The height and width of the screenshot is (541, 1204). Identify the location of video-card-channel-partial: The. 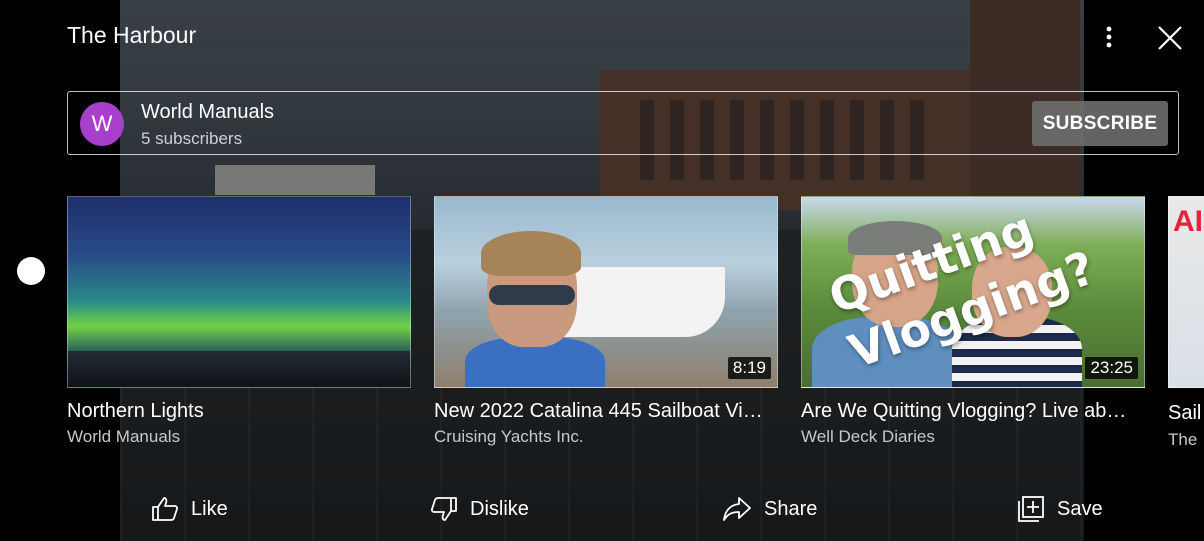
(1183, 439).